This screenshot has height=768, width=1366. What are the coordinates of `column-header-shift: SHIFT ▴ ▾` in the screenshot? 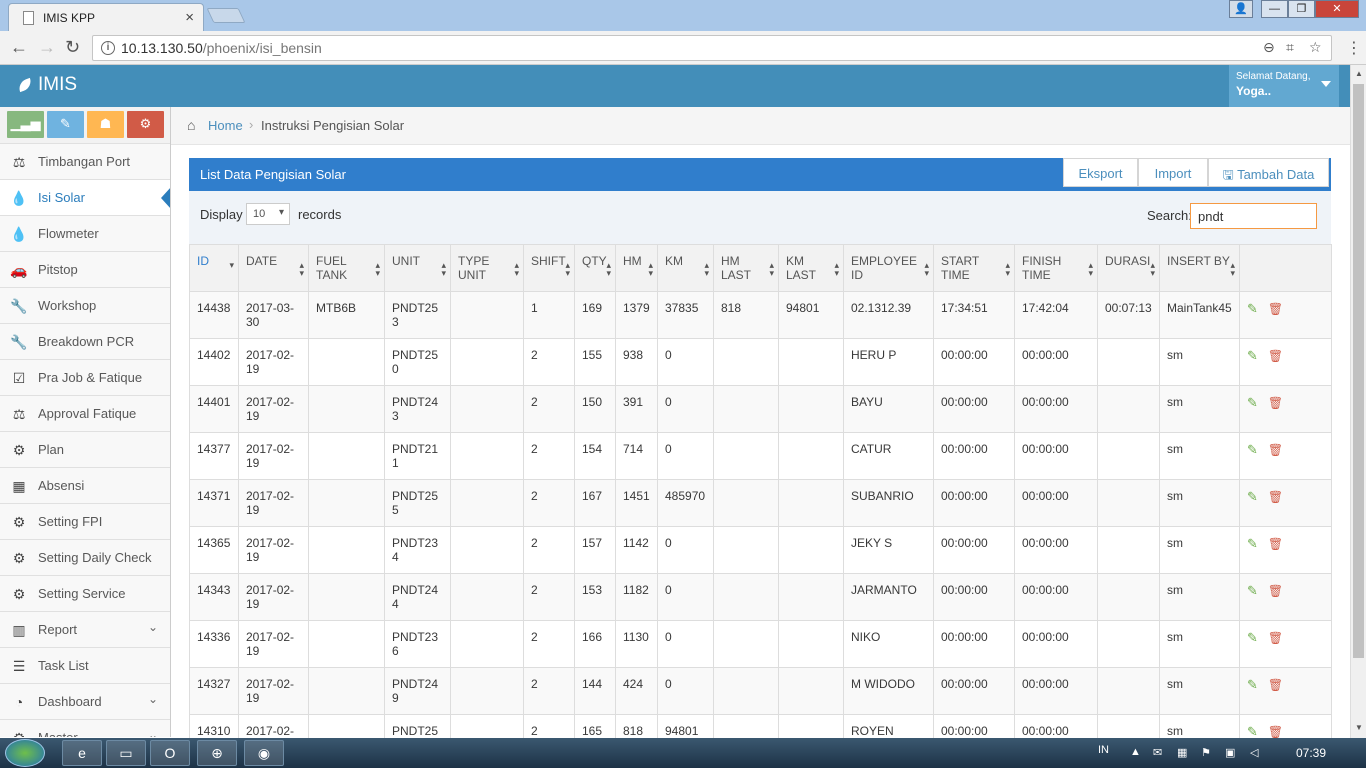 It's located at (549, 268).